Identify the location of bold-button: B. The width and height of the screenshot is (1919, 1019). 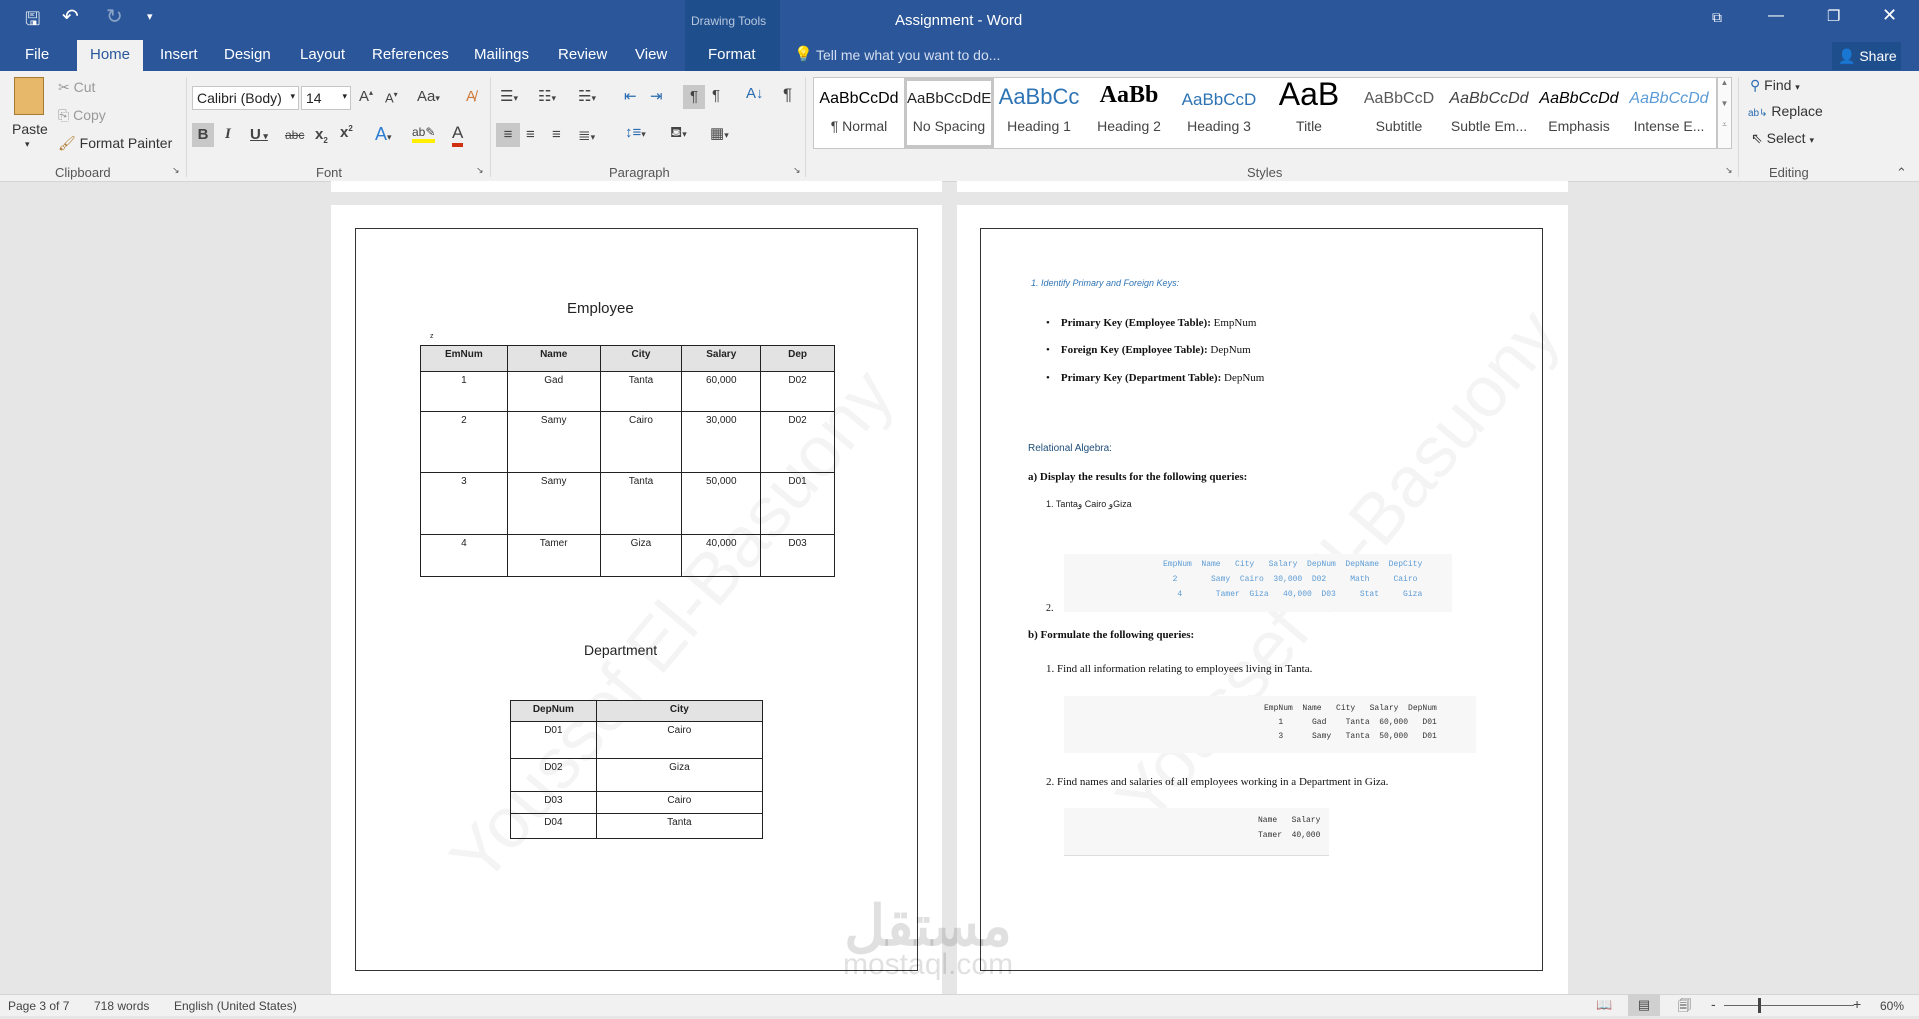
(203, 135).